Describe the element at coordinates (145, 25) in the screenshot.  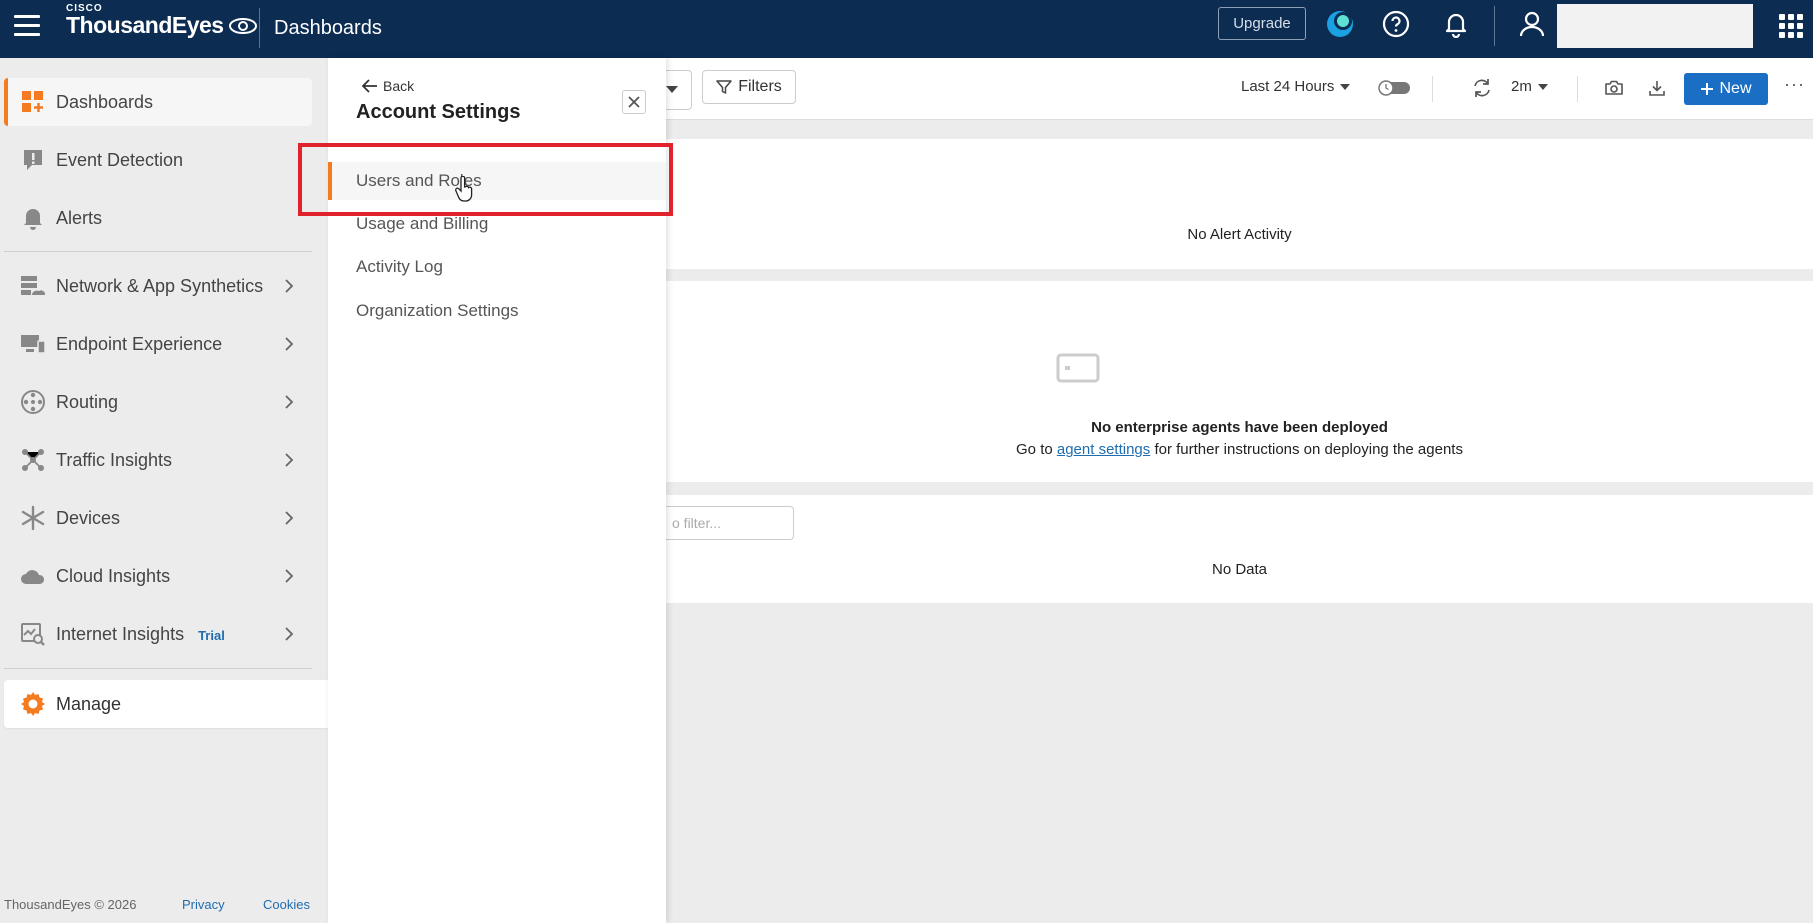
I see `brand-name: ThousandEyes` at that location.